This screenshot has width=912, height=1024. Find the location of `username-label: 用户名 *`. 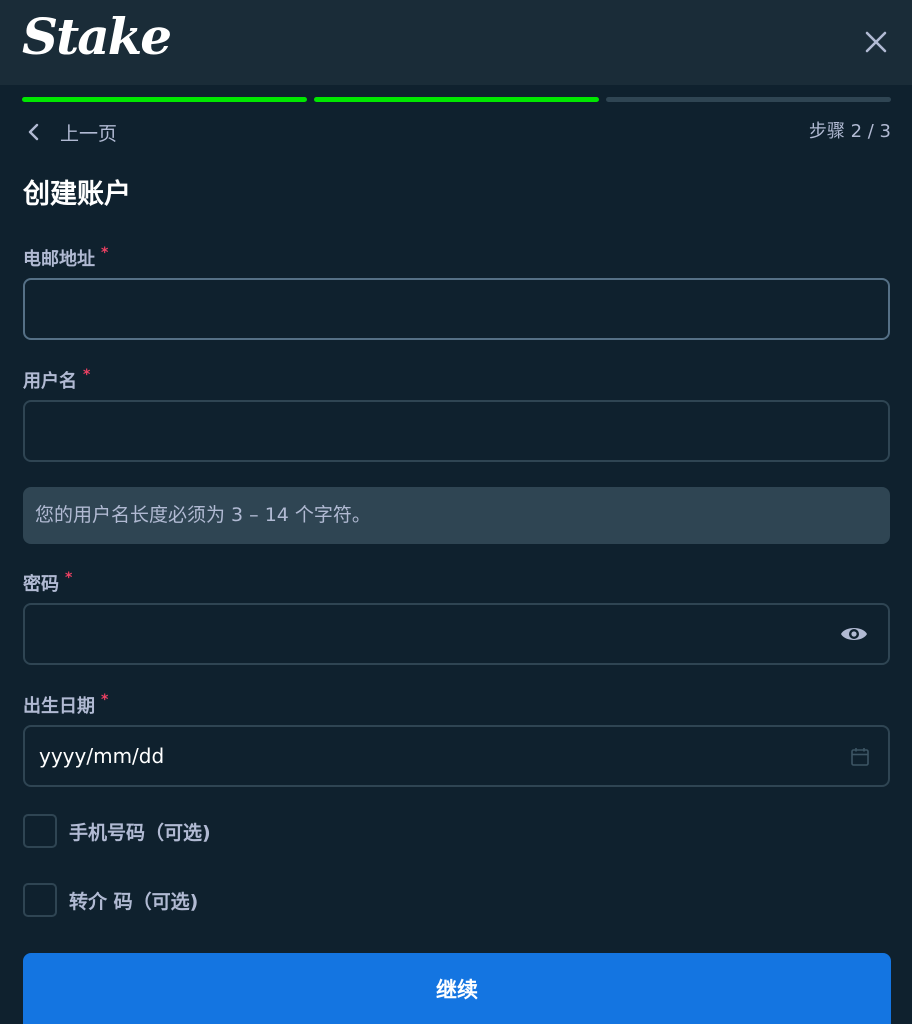

username-label: 用户名 * is located at coordinates (56, 380).